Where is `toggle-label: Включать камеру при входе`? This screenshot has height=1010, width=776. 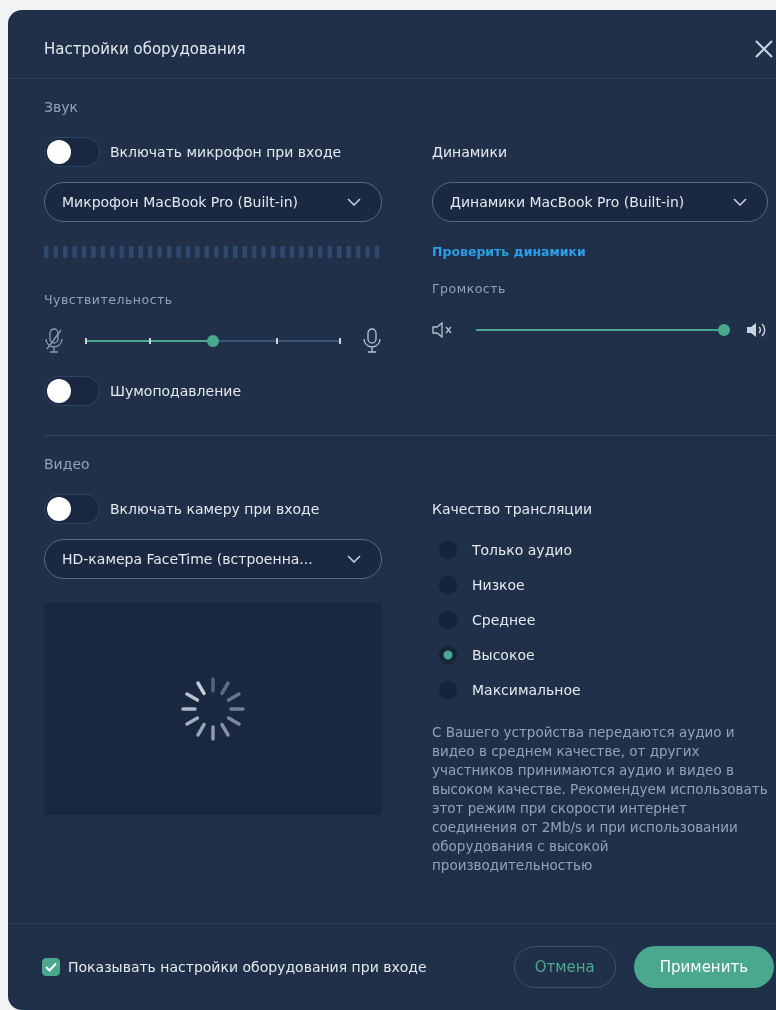
toggle-label: Включать камеру при входе is located at coordinates (215, 509).